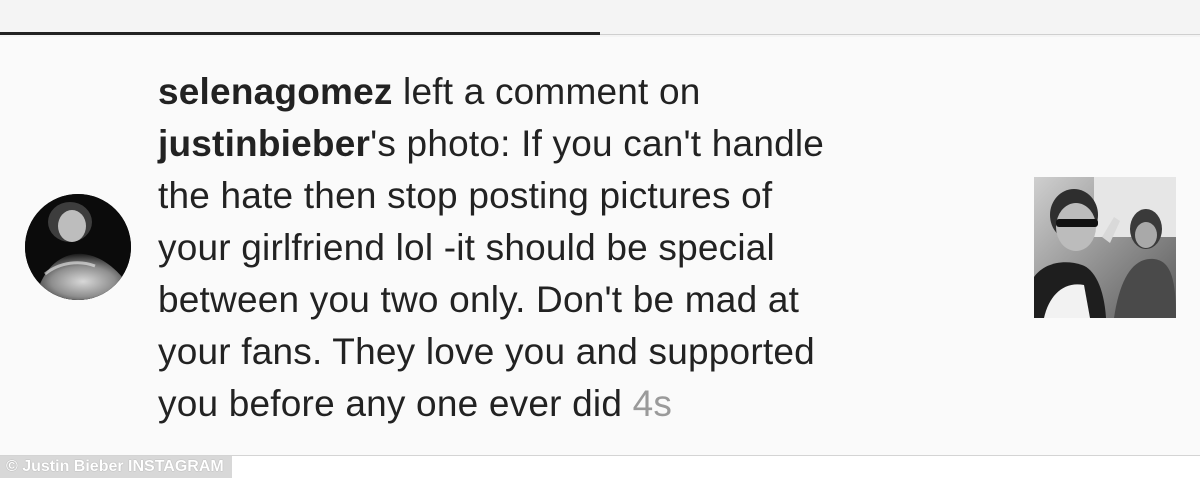  I want to click on comment-line: your fans. They love you and supported, so click(486, 351).